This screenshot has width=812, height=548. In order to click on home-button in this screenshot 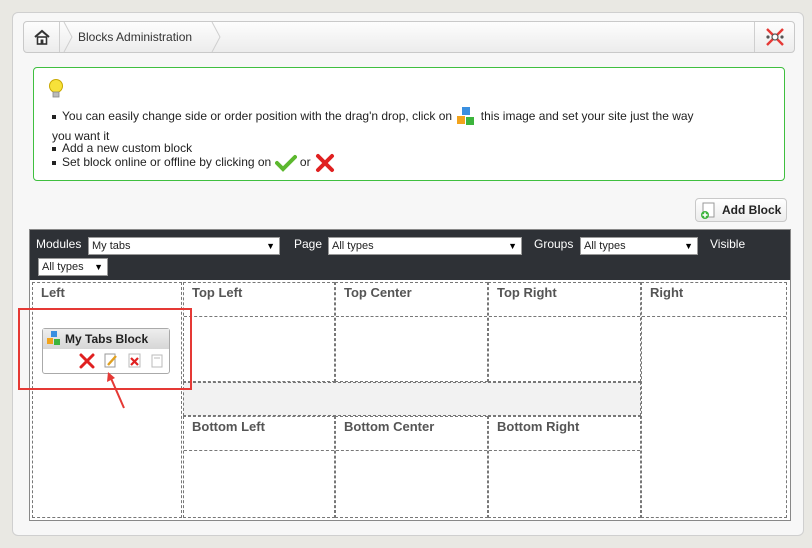, I will do `click(42, 37)`.